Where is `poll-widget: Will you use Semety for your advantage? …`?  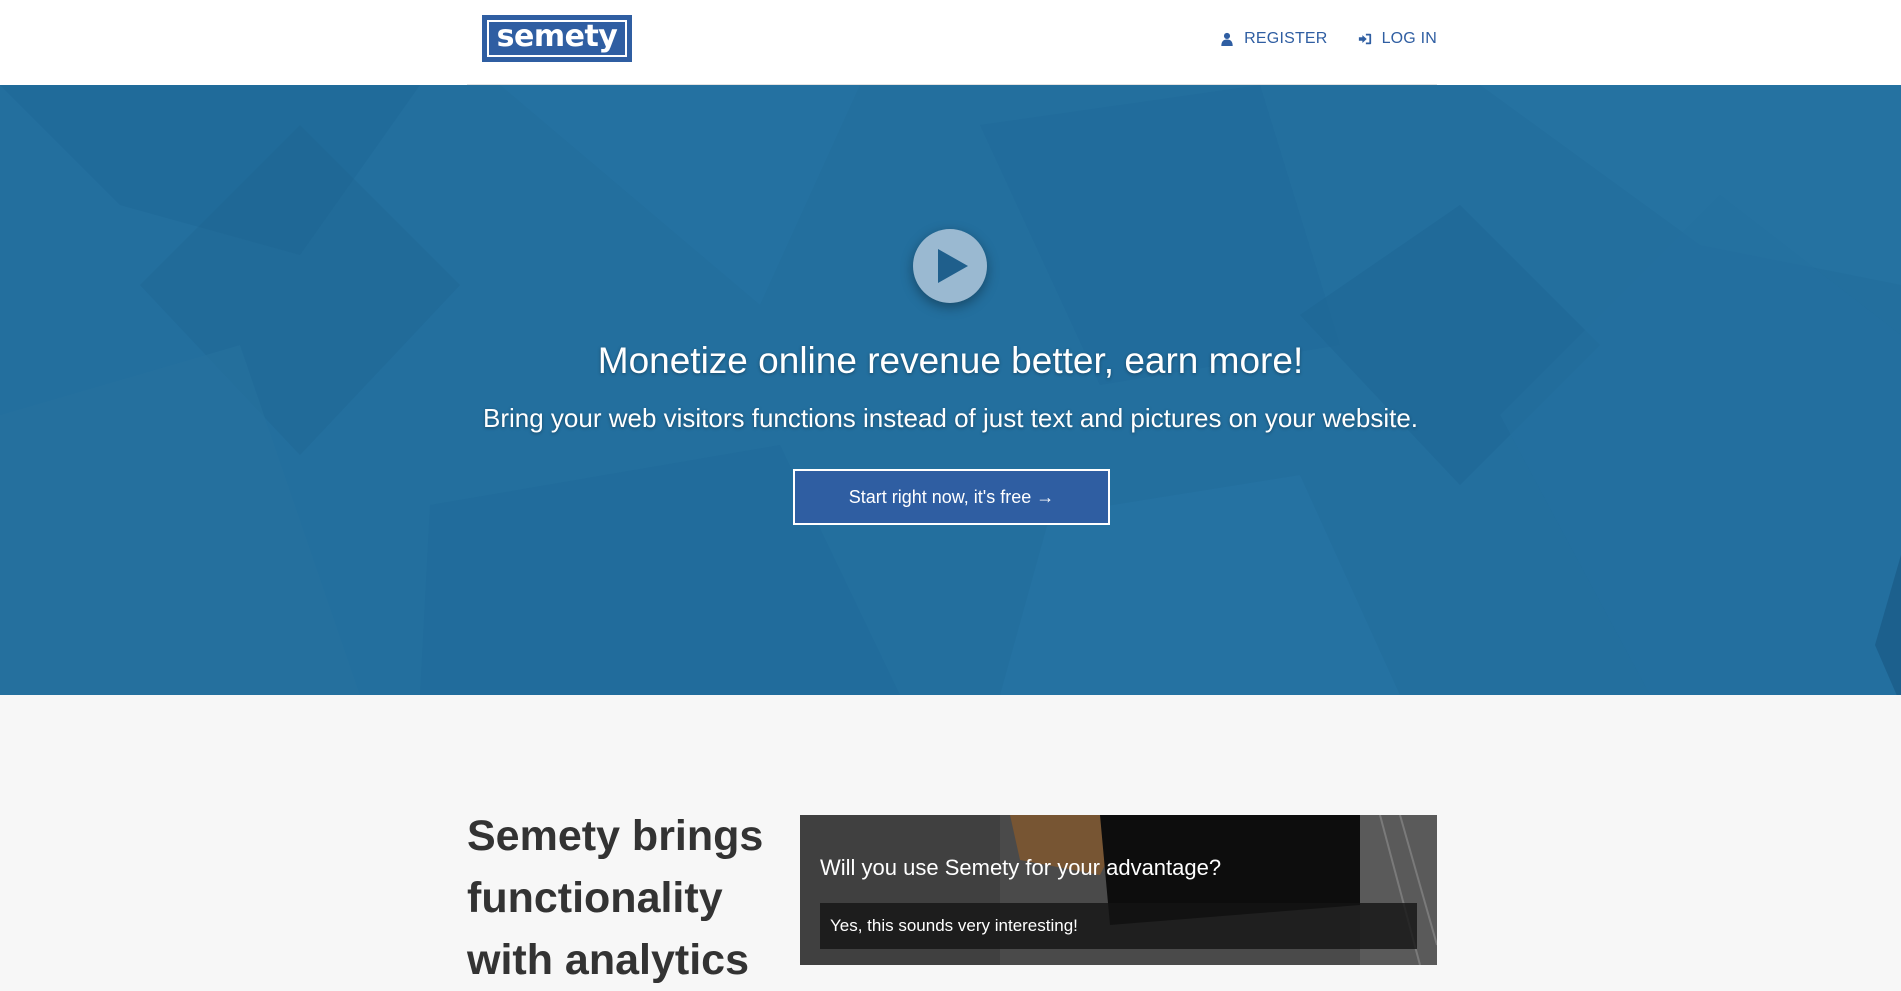 poll-widget: Will you use Semety for your advantage? … is located at coordinates (1118, 890).